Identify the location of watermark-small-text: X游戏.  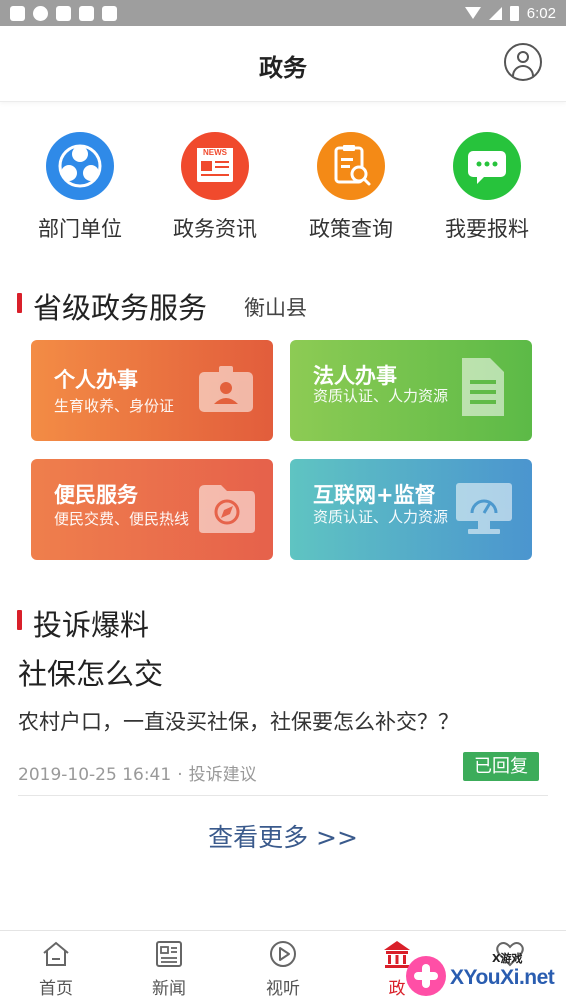
(507, 958).